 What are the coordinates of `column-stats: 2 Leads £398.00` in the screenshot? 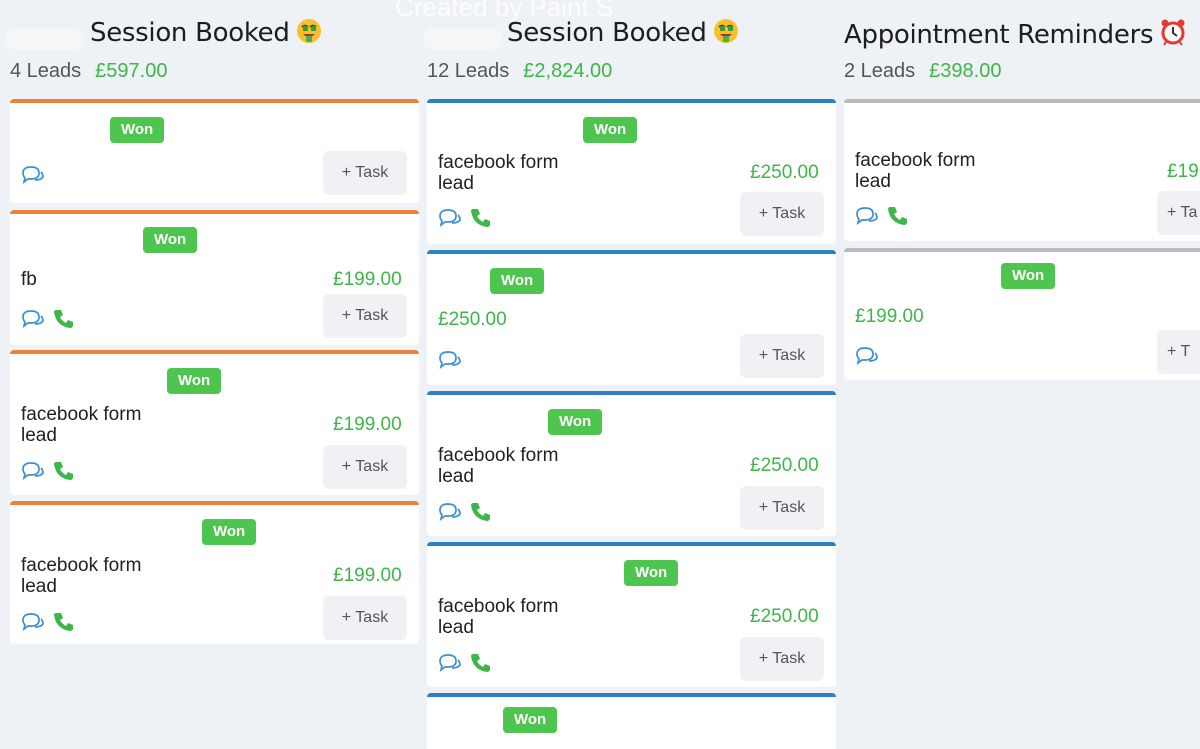 It's located at (922, 71).